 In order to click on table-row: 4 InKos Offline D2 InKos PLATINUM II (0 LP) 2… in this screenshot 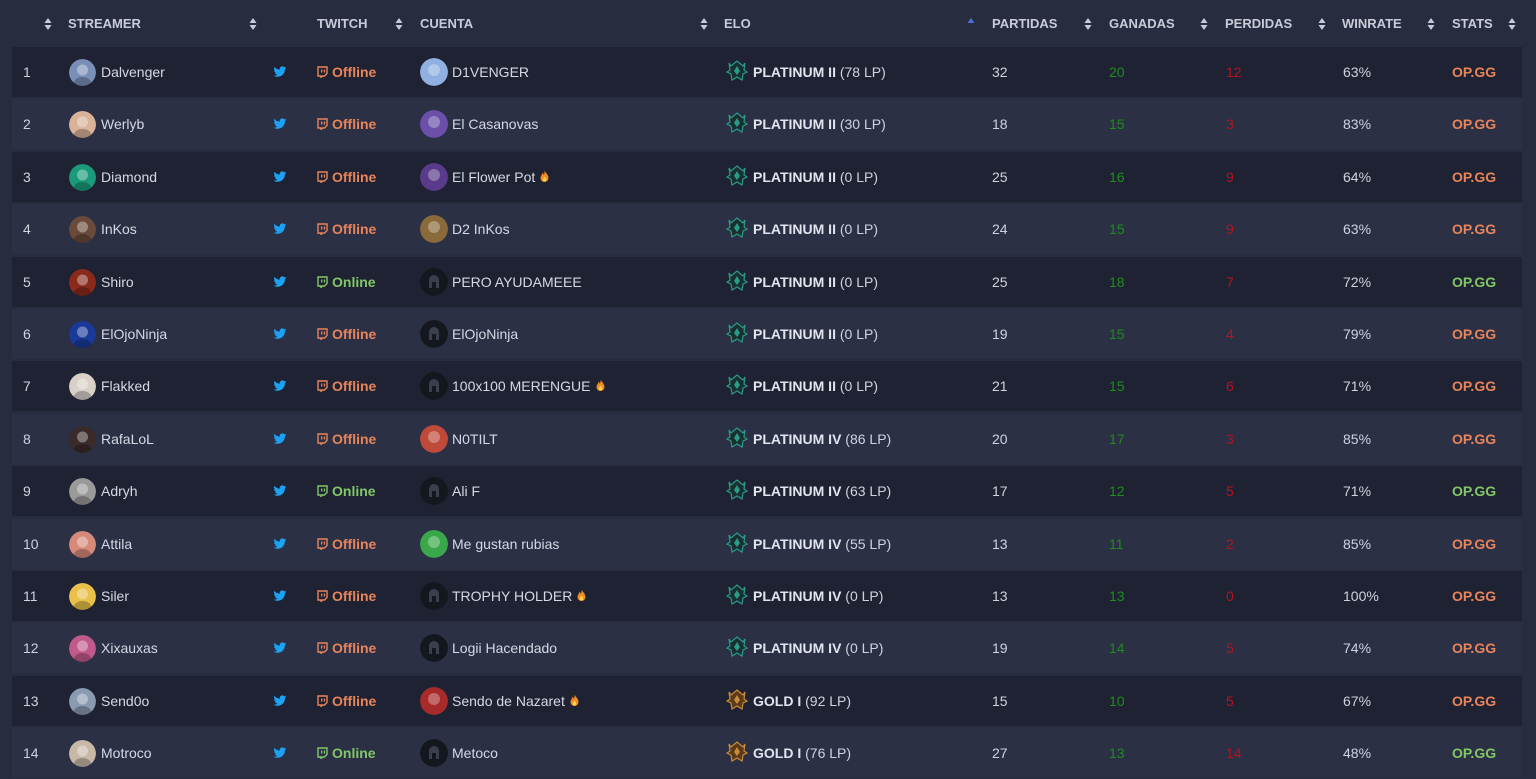, I will do `click(767, 229)`.